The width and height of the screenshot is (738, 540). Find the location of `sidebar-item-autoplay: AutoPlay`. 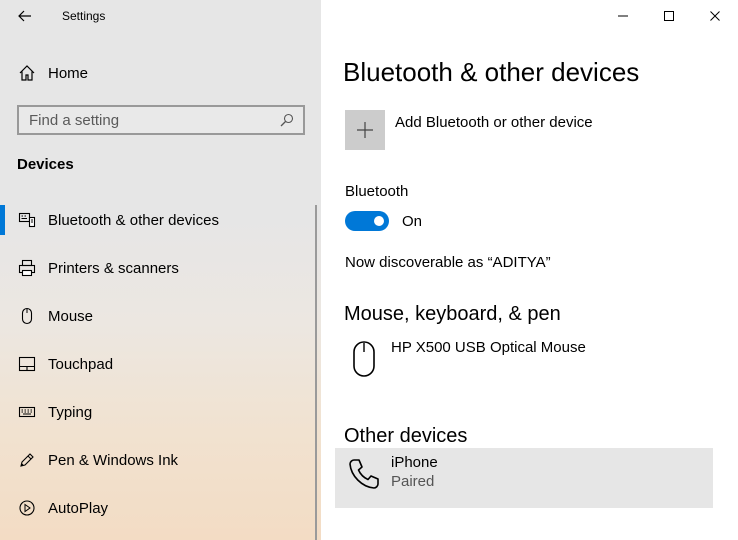

sidebar-item-autoplay: AutoPlay is located at coordinates (160, 508).